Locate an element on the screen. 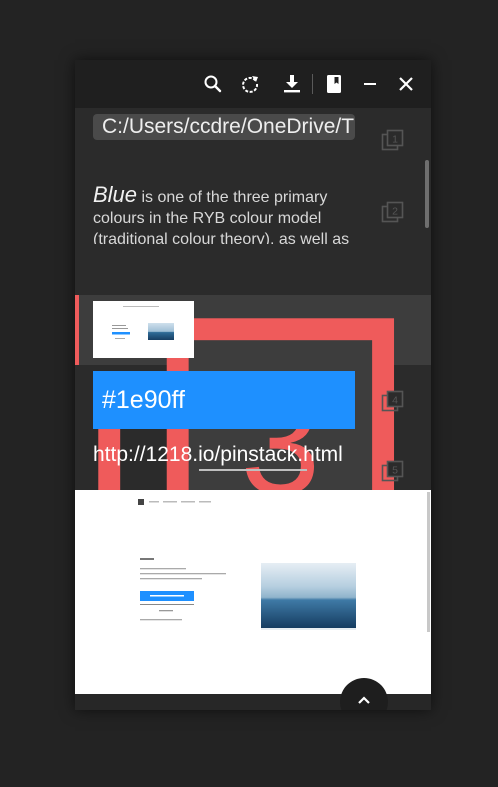  chevron-up-icon is located at coordinates (364, 700).